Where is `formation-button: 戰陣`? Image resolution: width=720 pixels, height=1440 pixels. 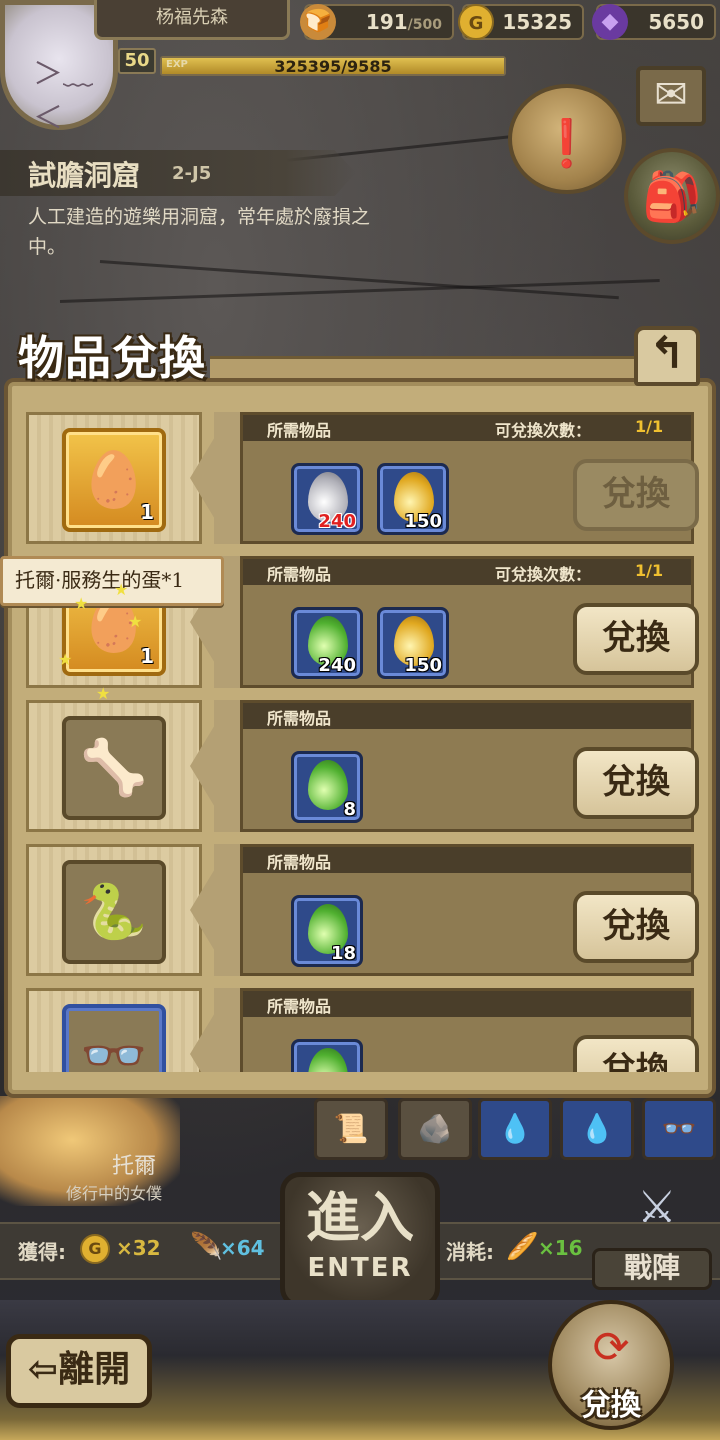
formation-button: 戰陣 is located at coordinates (652, 1269).